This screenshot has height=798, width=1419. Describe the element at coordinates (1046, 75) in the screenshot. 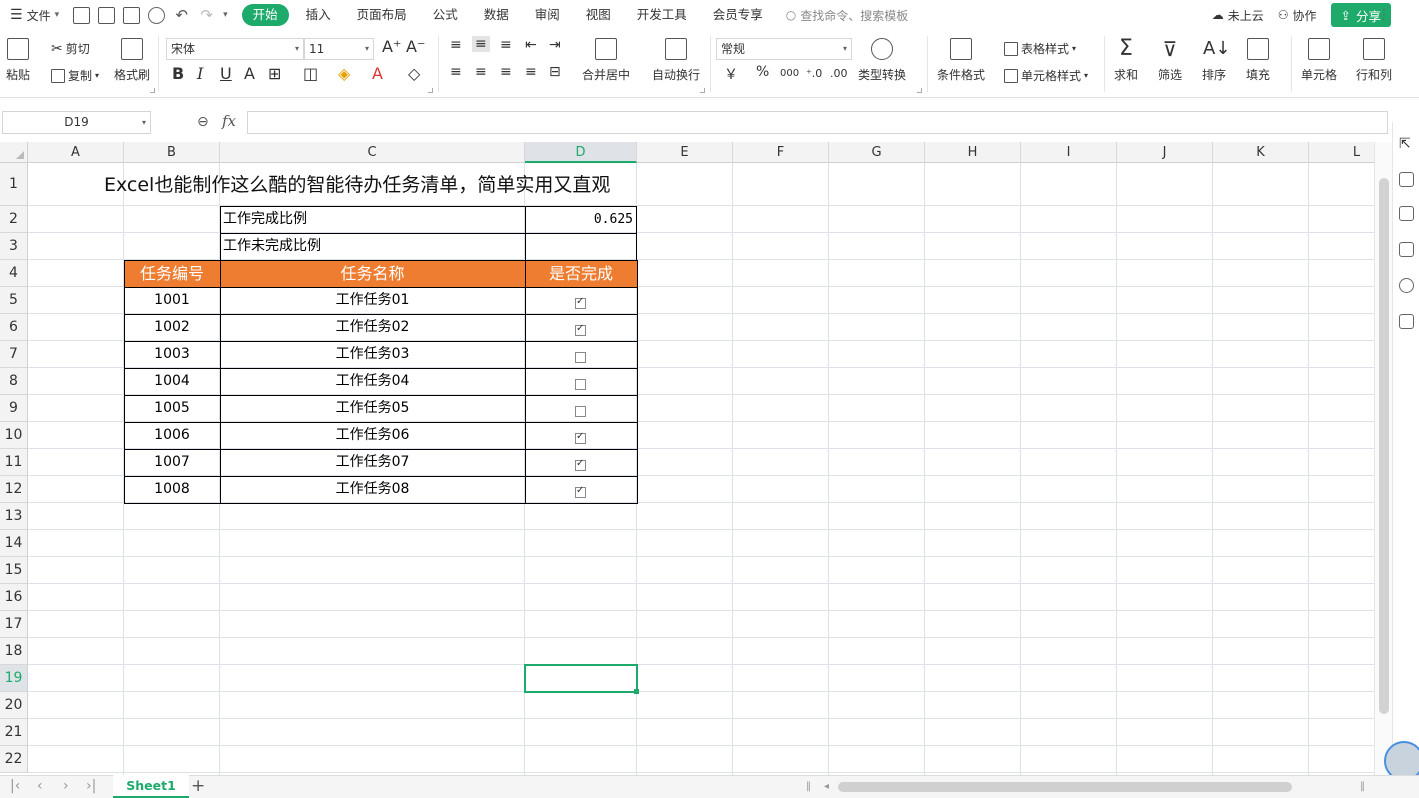

I see `cell-style-button: 单元格样式 ▾` at that location.